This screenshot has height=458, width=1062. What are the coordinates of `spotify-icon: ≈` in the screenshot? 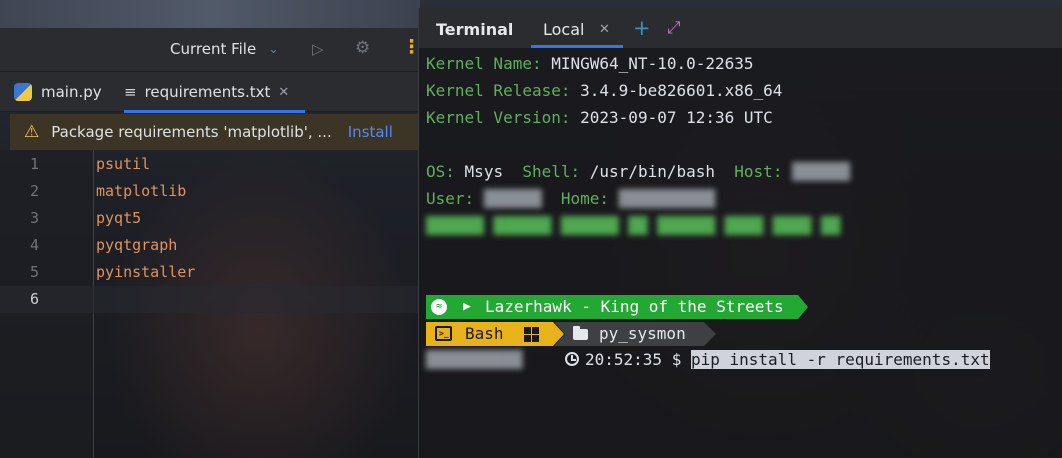 It's located at (439, 307).